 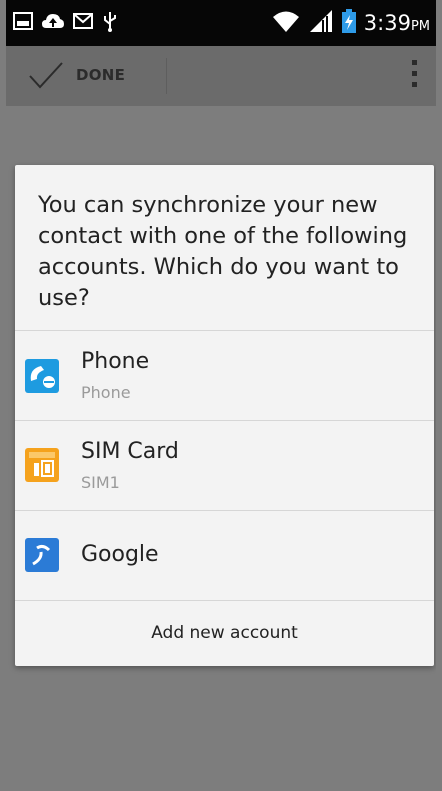 I want to click on phone-contact-icon, so click(x=42, y=376).